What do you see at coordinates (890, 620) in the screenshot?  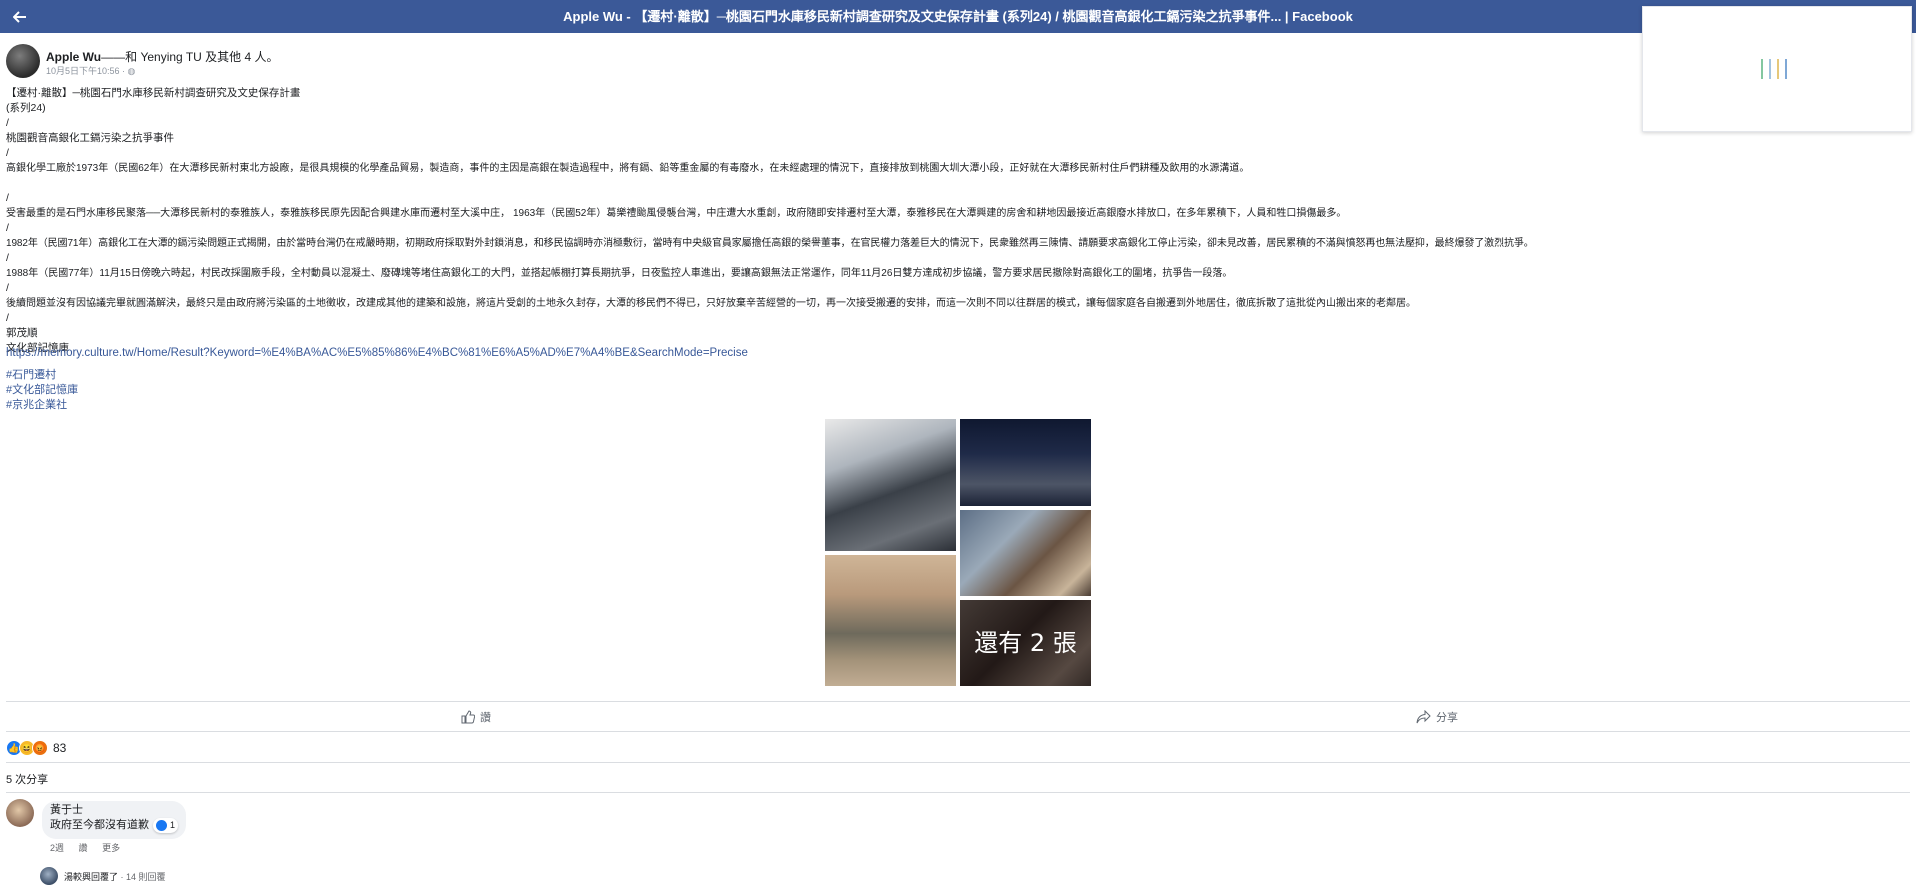 I see `photo-truck` at bounding box center [890, 620].